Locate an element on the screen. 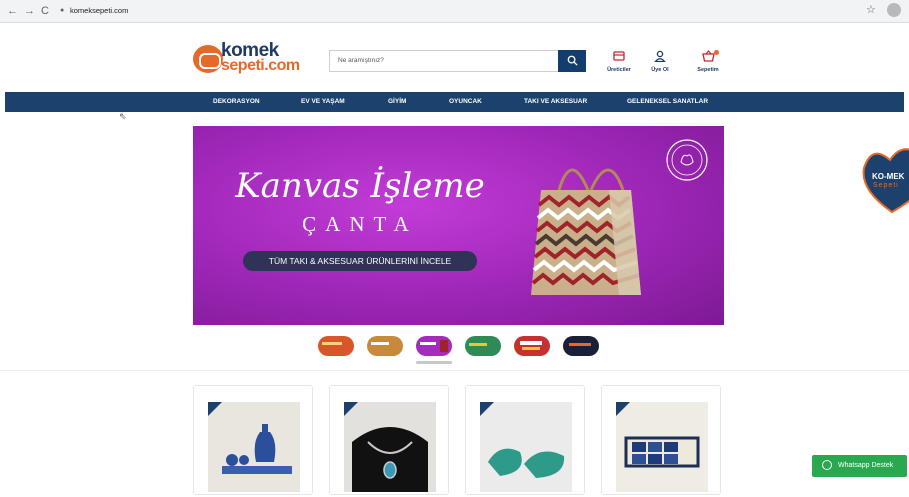 This screenshot has height=497, width=909. cart-button: Sepetim is located at coordinates (708, 61).